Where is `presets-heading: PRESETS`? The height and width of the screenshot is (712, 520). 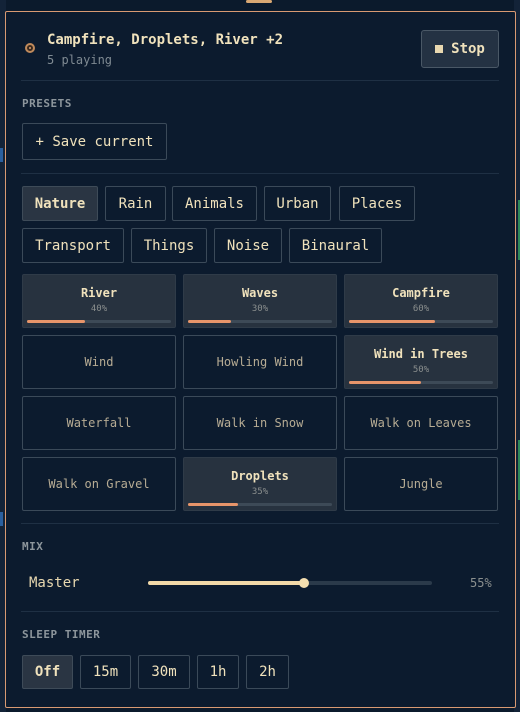
presets-heading: PRESETS is located at coordinates (47, 103).